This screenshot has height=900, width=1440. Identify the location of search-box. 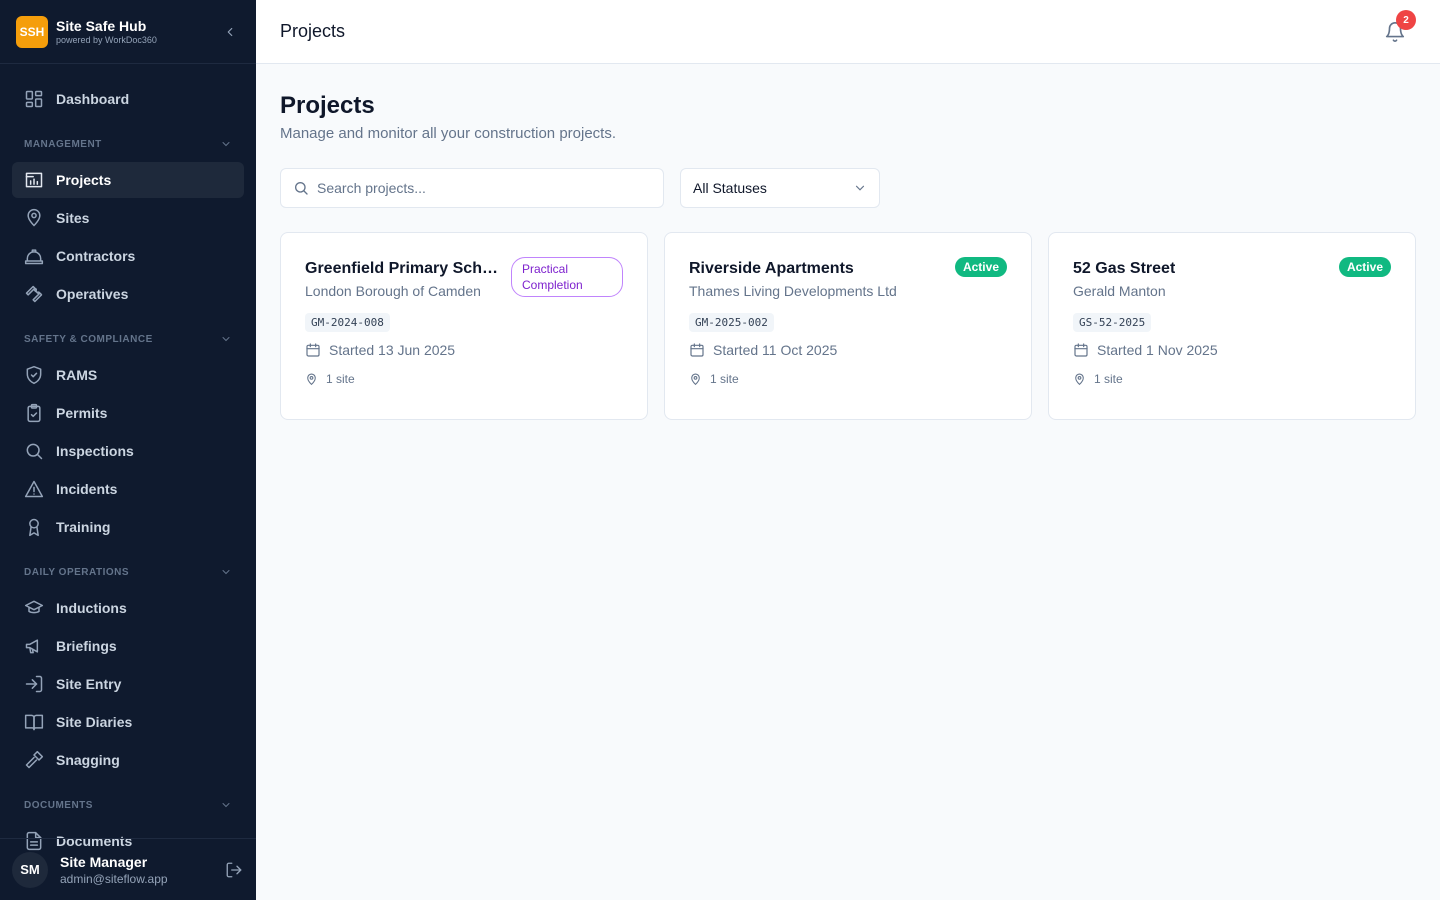
(472, 188).